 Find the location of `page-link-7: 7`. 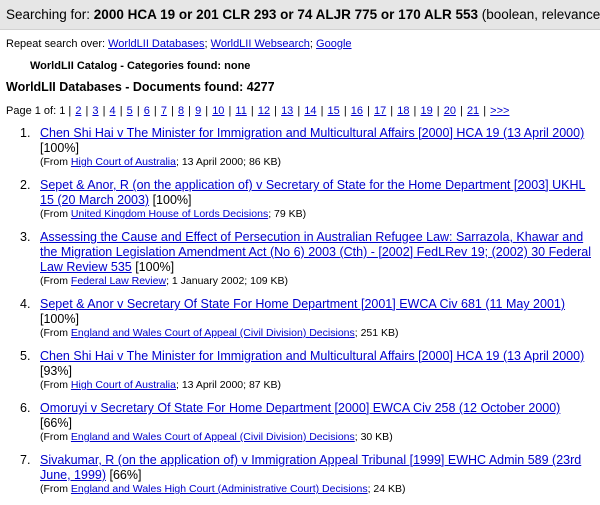

page-link-7: 7 is located at coordinates (164, 111).